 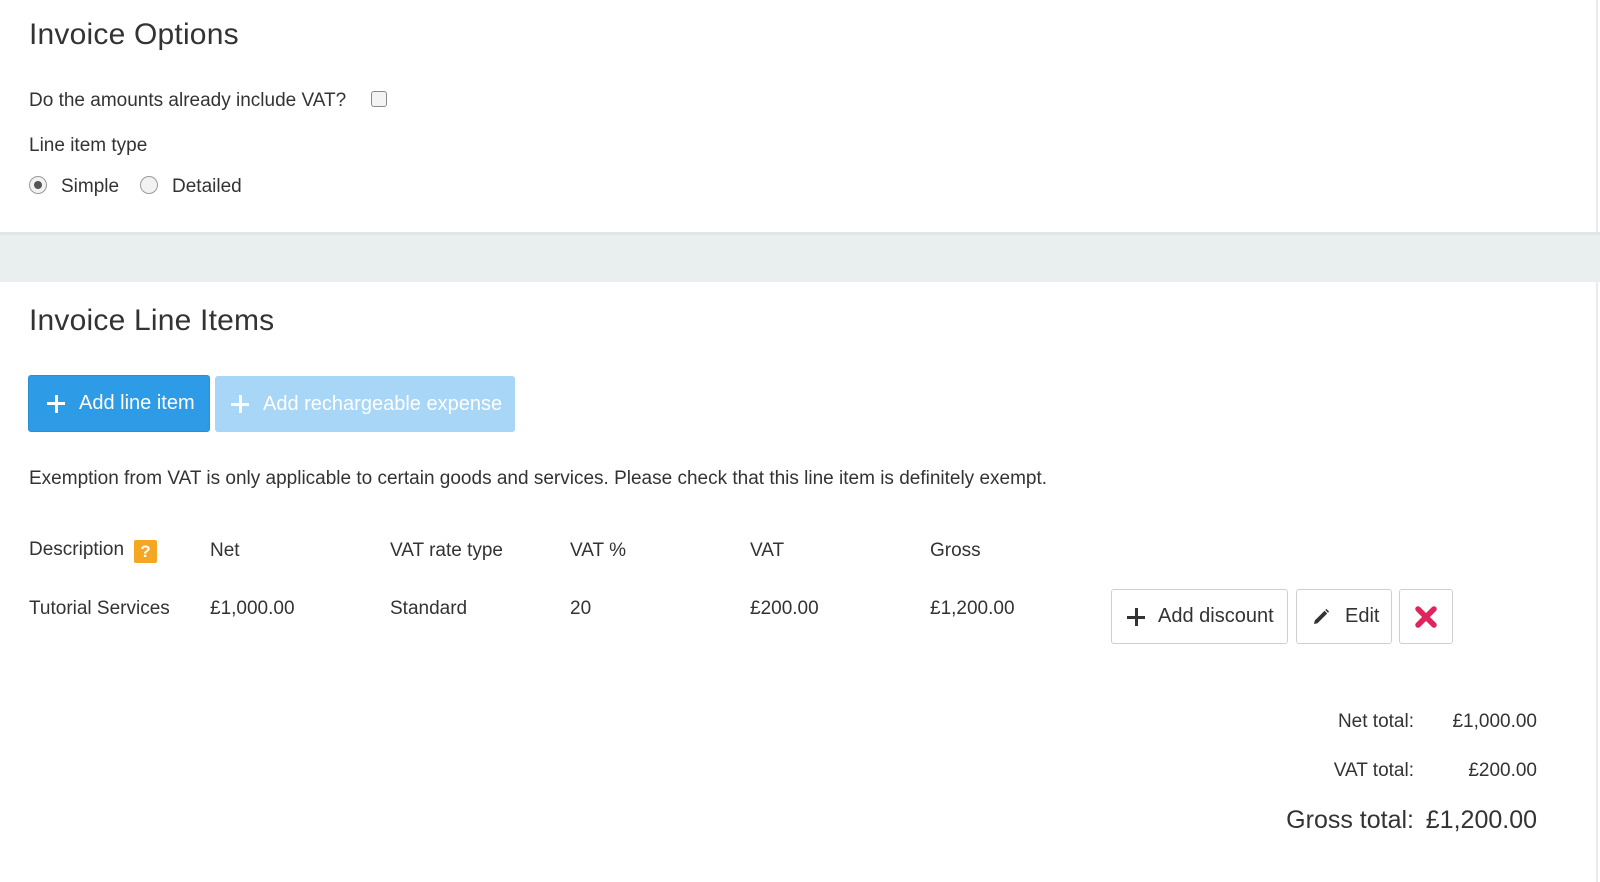 I want to click on add-discount-label: Add discount, so click(x=1216, y=616).